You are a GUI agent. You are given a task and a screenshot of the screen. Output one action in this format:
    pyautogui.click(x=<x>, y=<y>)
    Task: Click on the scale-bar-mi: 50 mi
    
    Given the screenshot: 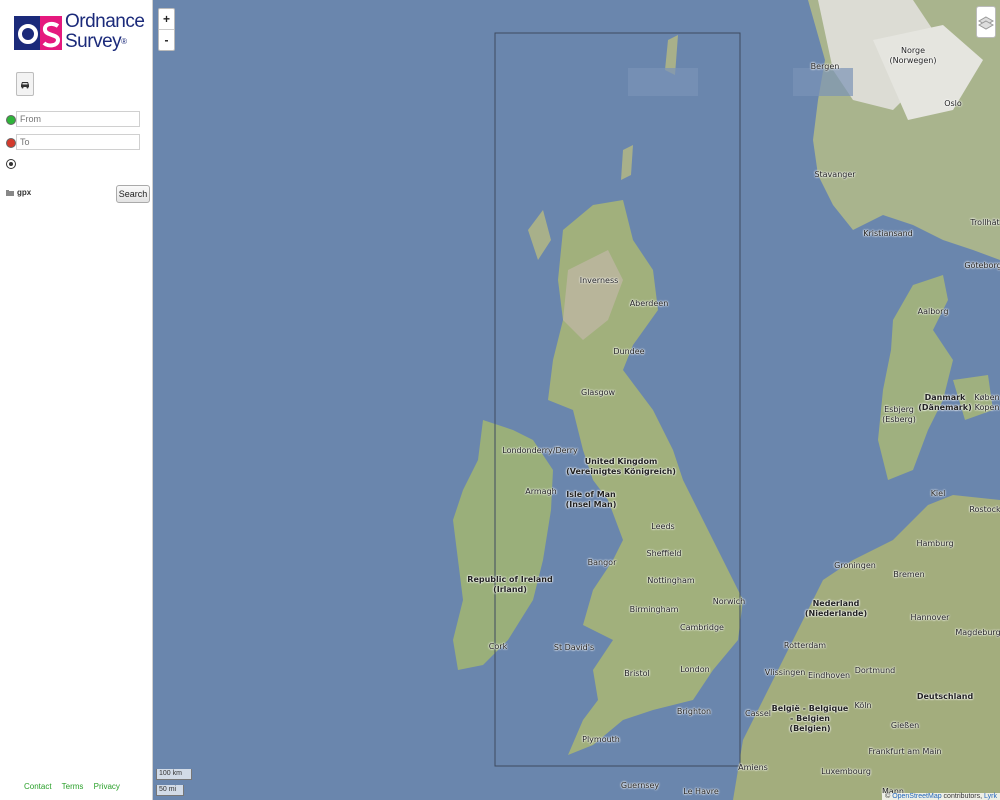 What is the action you would take?
    pyautogui.click(x=170, y=790)
    